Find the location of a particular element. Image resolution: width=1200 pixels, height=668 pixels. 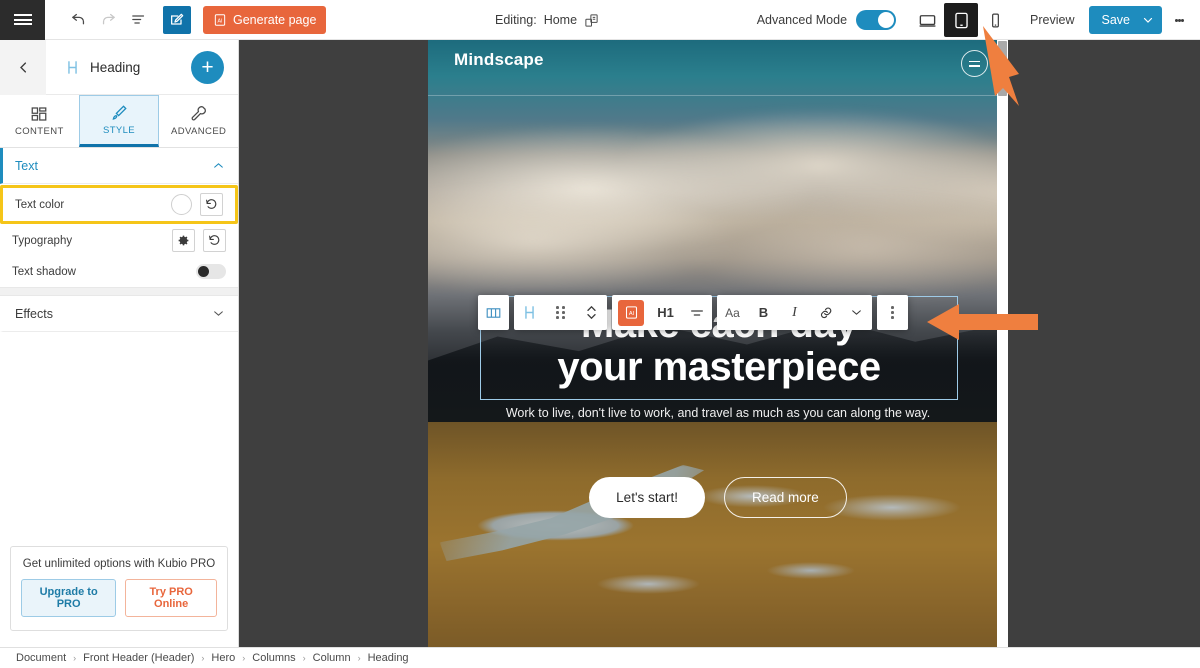

toolbar-group-heading: AI H1 is located at coordinates (662, 312).